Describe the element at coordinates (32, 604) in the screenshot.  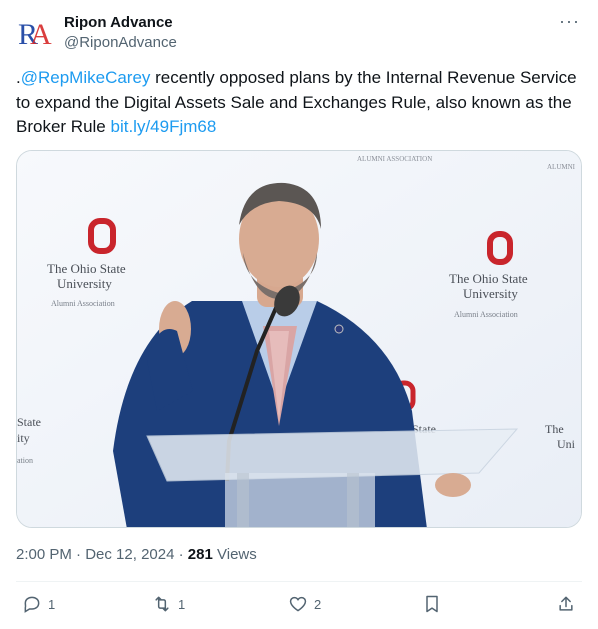
I see `reply-icon` at that location.